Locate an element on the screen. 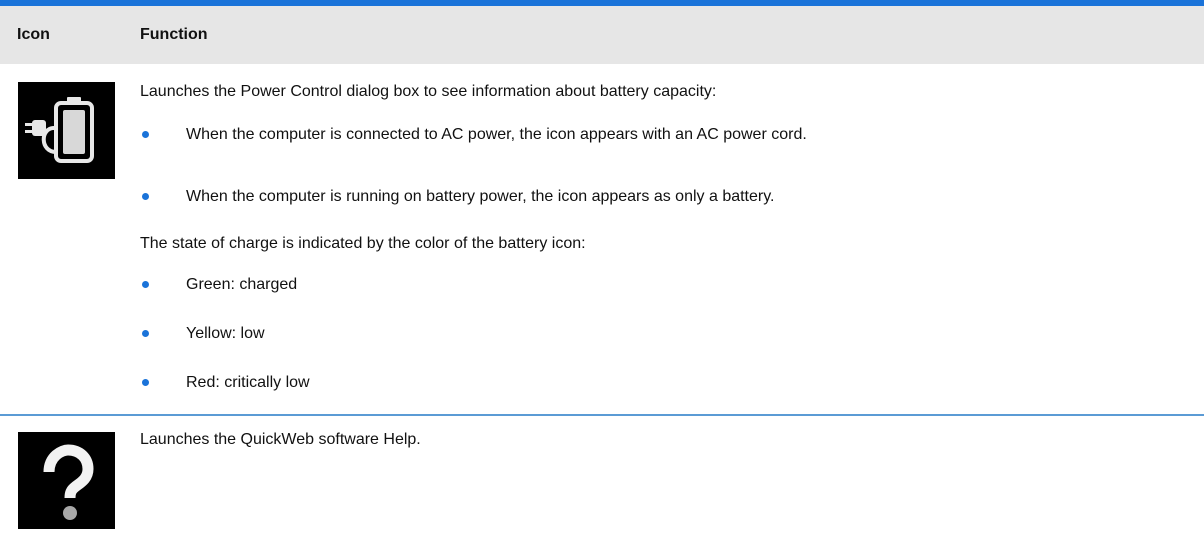 This screenshot has width=1204, height=541. list-item: Green: charged is located at coordinates (242, 284).